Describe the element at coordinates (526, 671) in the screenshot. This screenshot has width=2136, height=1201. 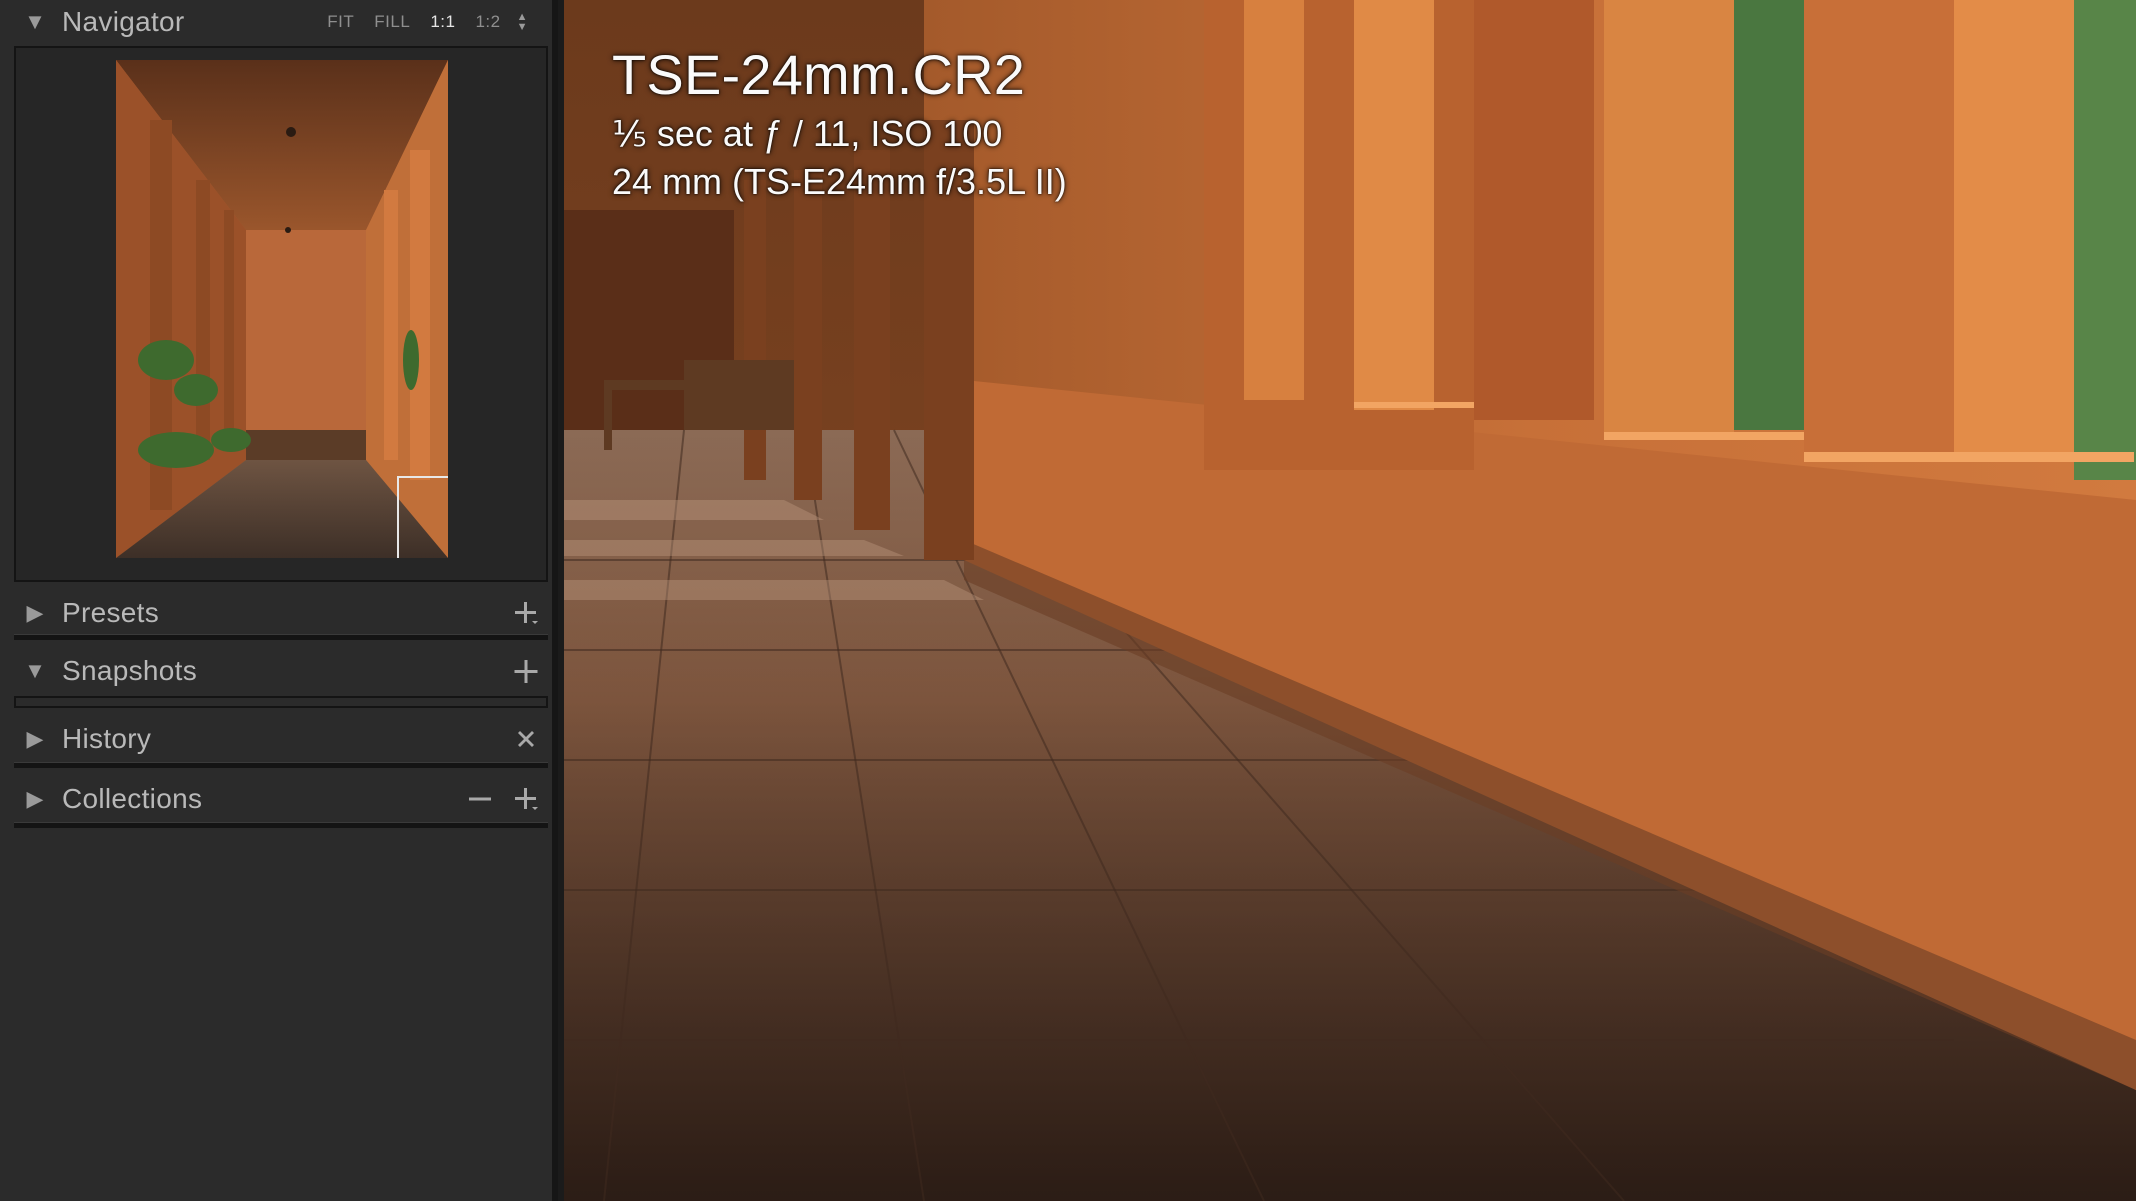
I see `add-snapshot-icon` at that location.